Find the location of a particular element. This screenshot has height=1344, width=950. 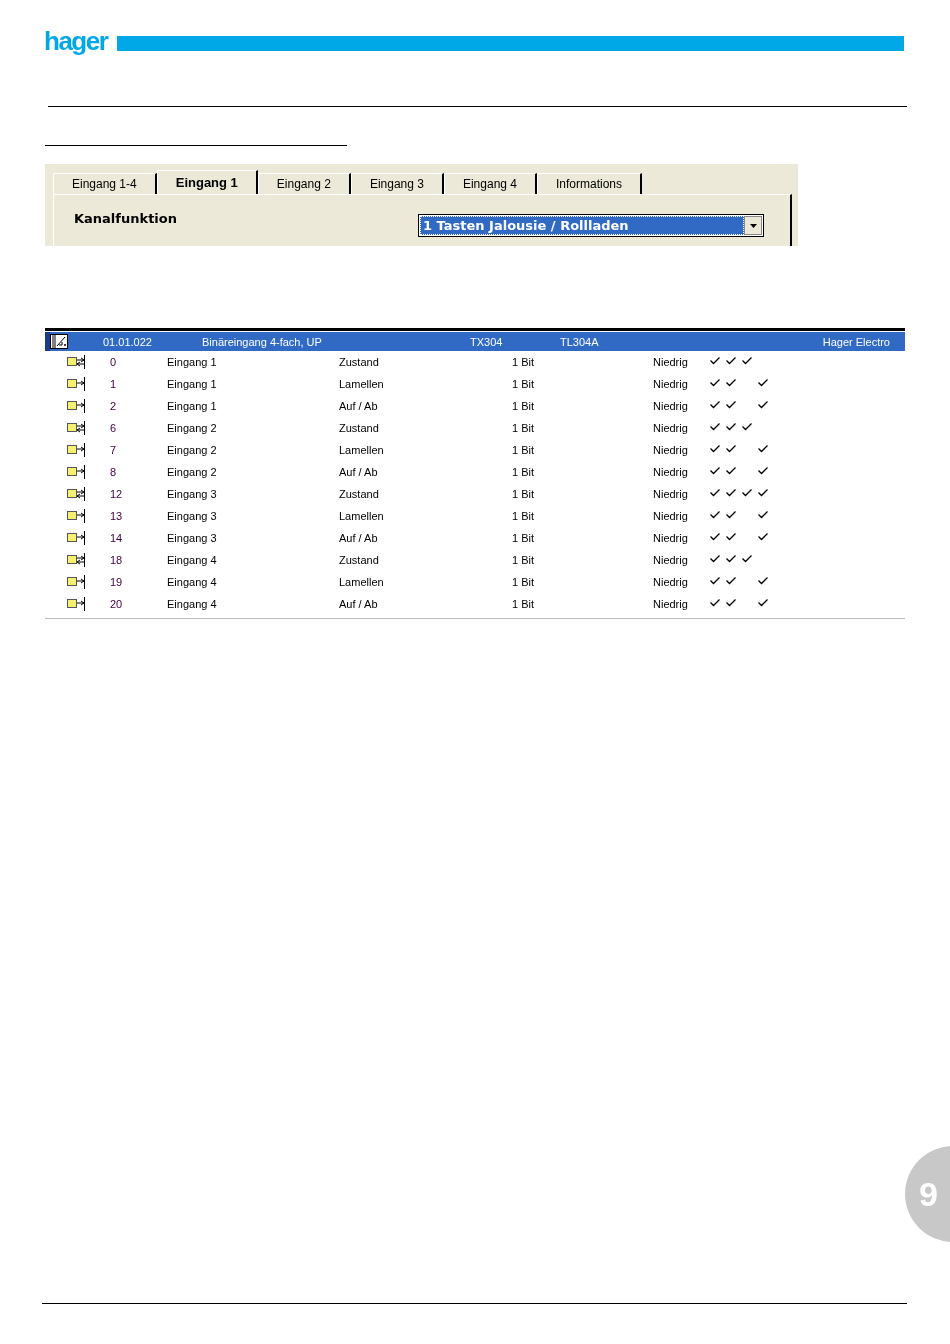

caret-icon is located at coordinates (753, 225).